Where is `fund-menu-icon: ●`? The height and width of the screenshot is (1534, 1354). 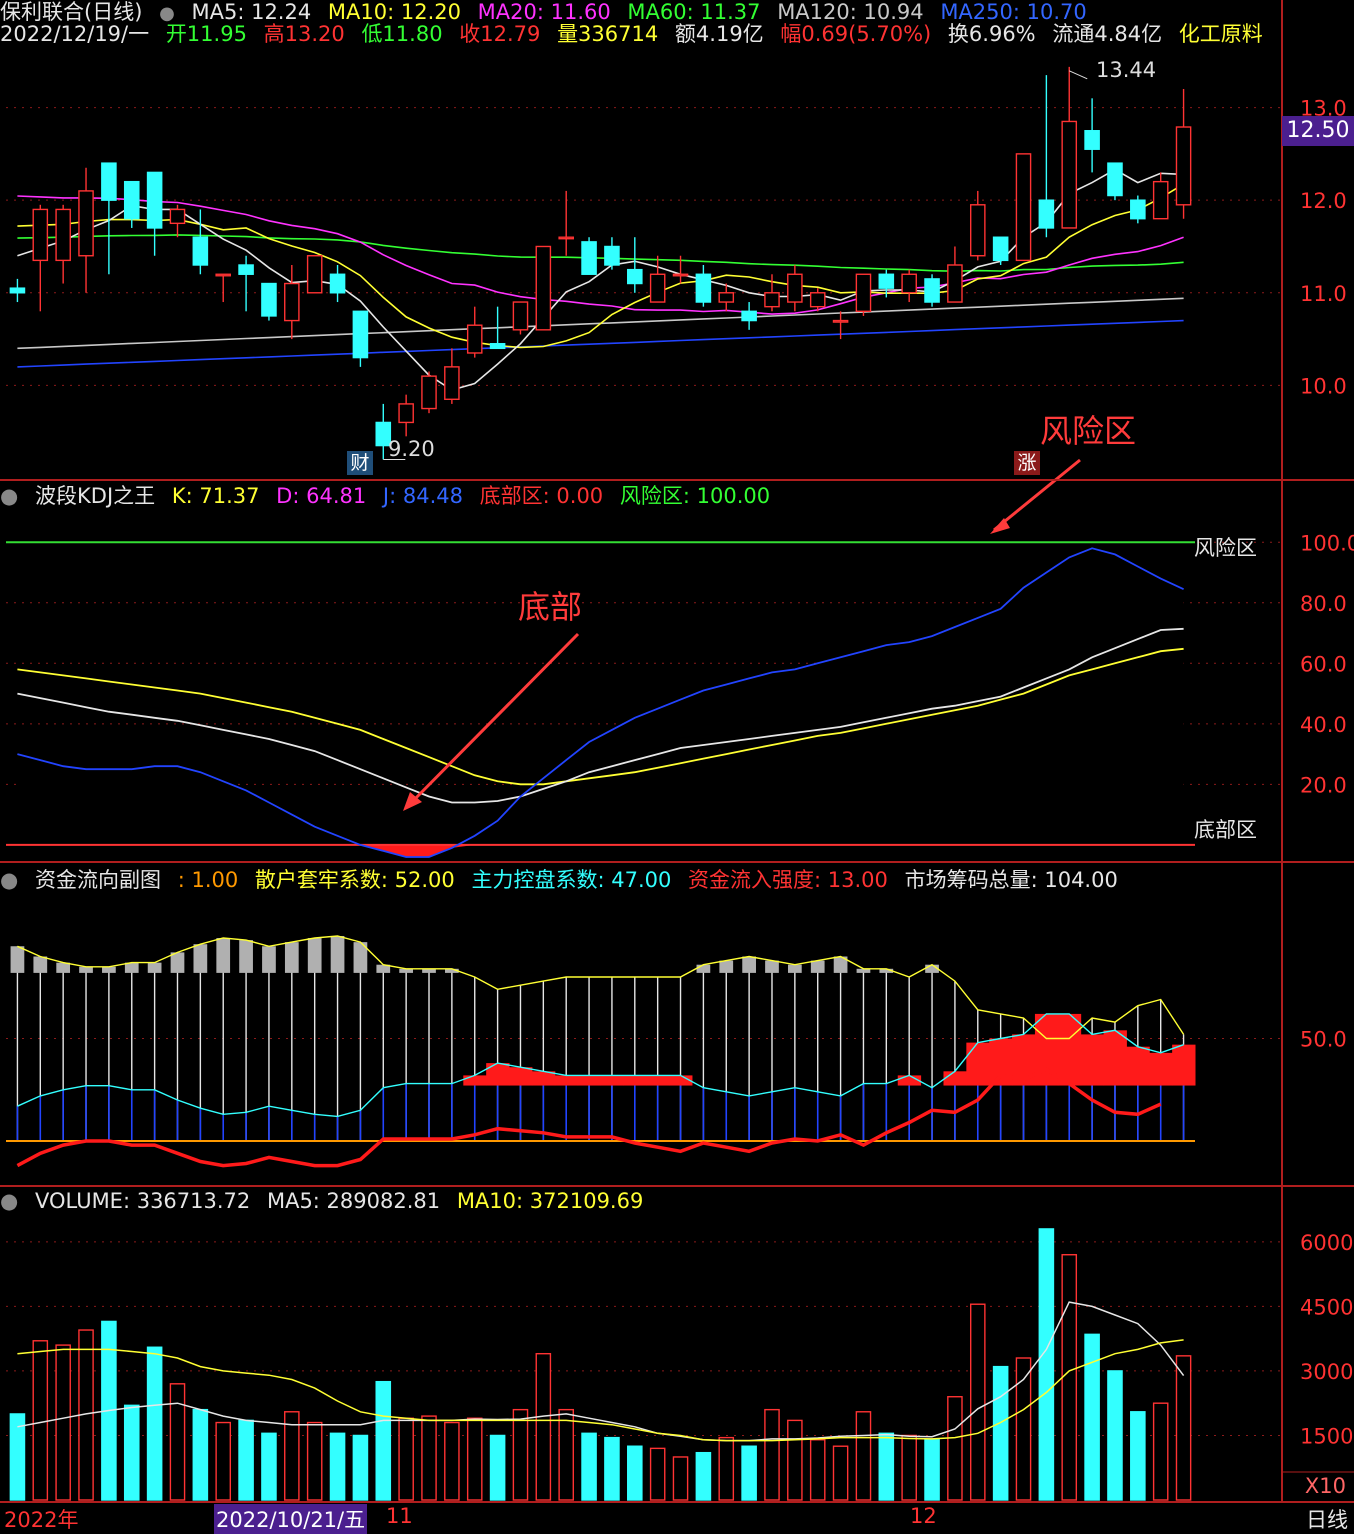
fund-menu-icon: ● is located at coordinates (9, 880).